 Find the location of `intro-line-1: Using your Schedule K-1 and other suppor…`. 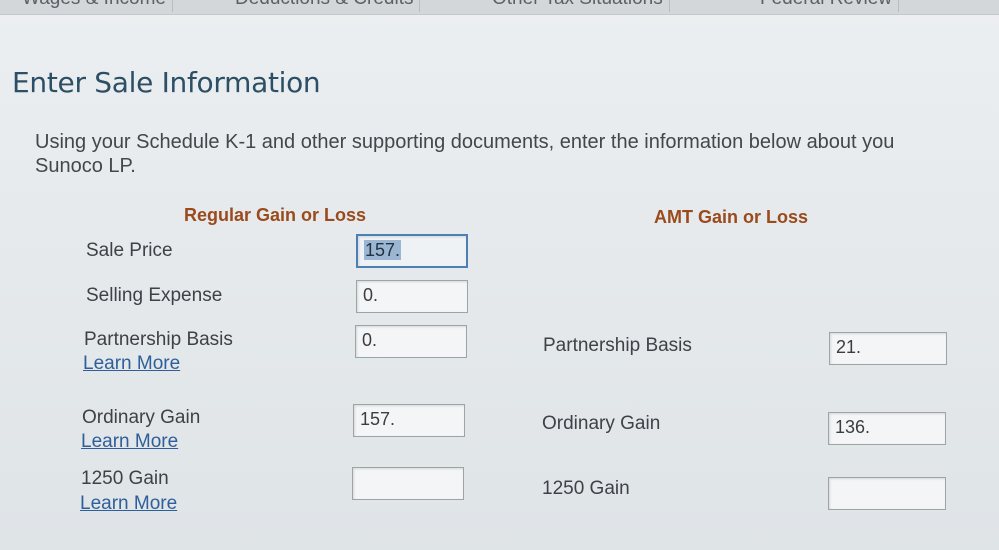

intro-line-1: Using your Schedule K-1 and other suppor… is located at coordinates (465, 142).